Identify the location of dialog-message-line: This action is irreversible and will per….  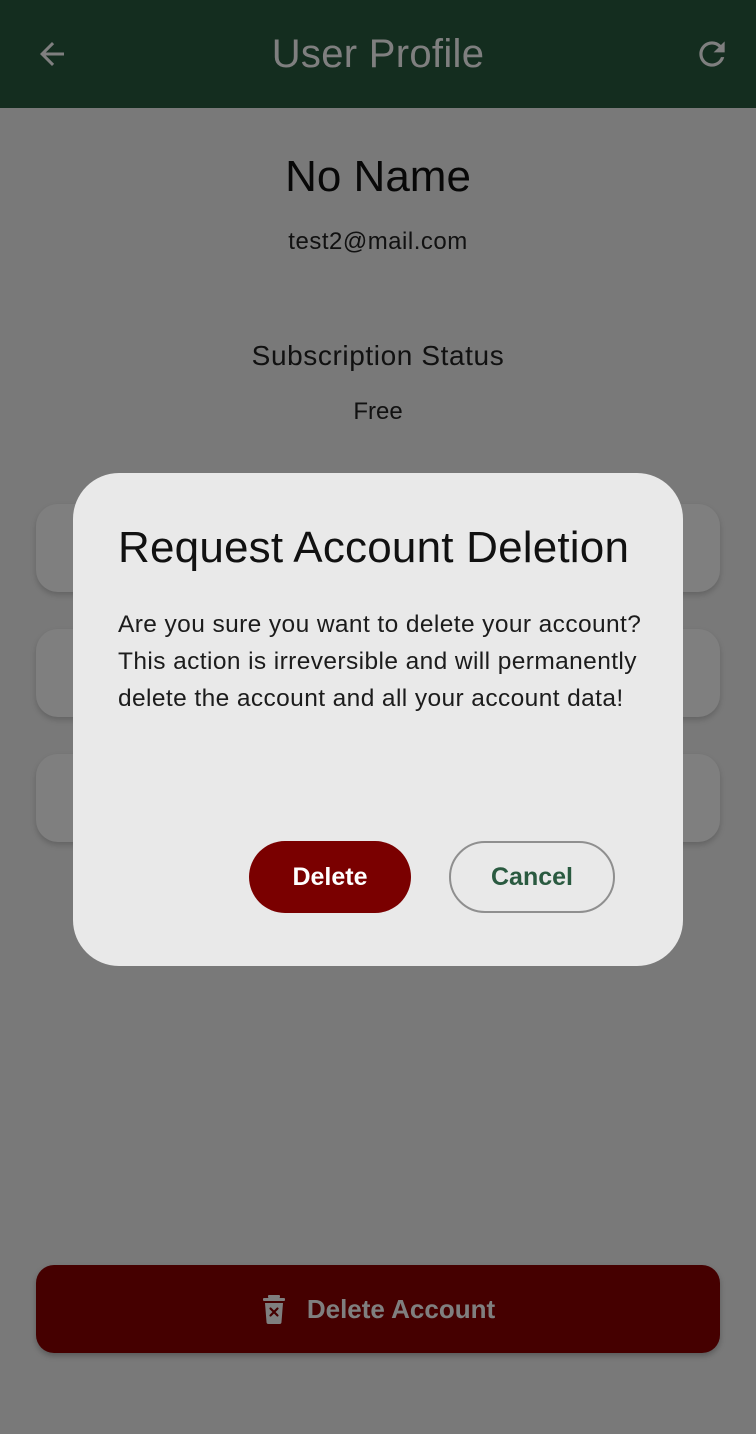
(377, 680).